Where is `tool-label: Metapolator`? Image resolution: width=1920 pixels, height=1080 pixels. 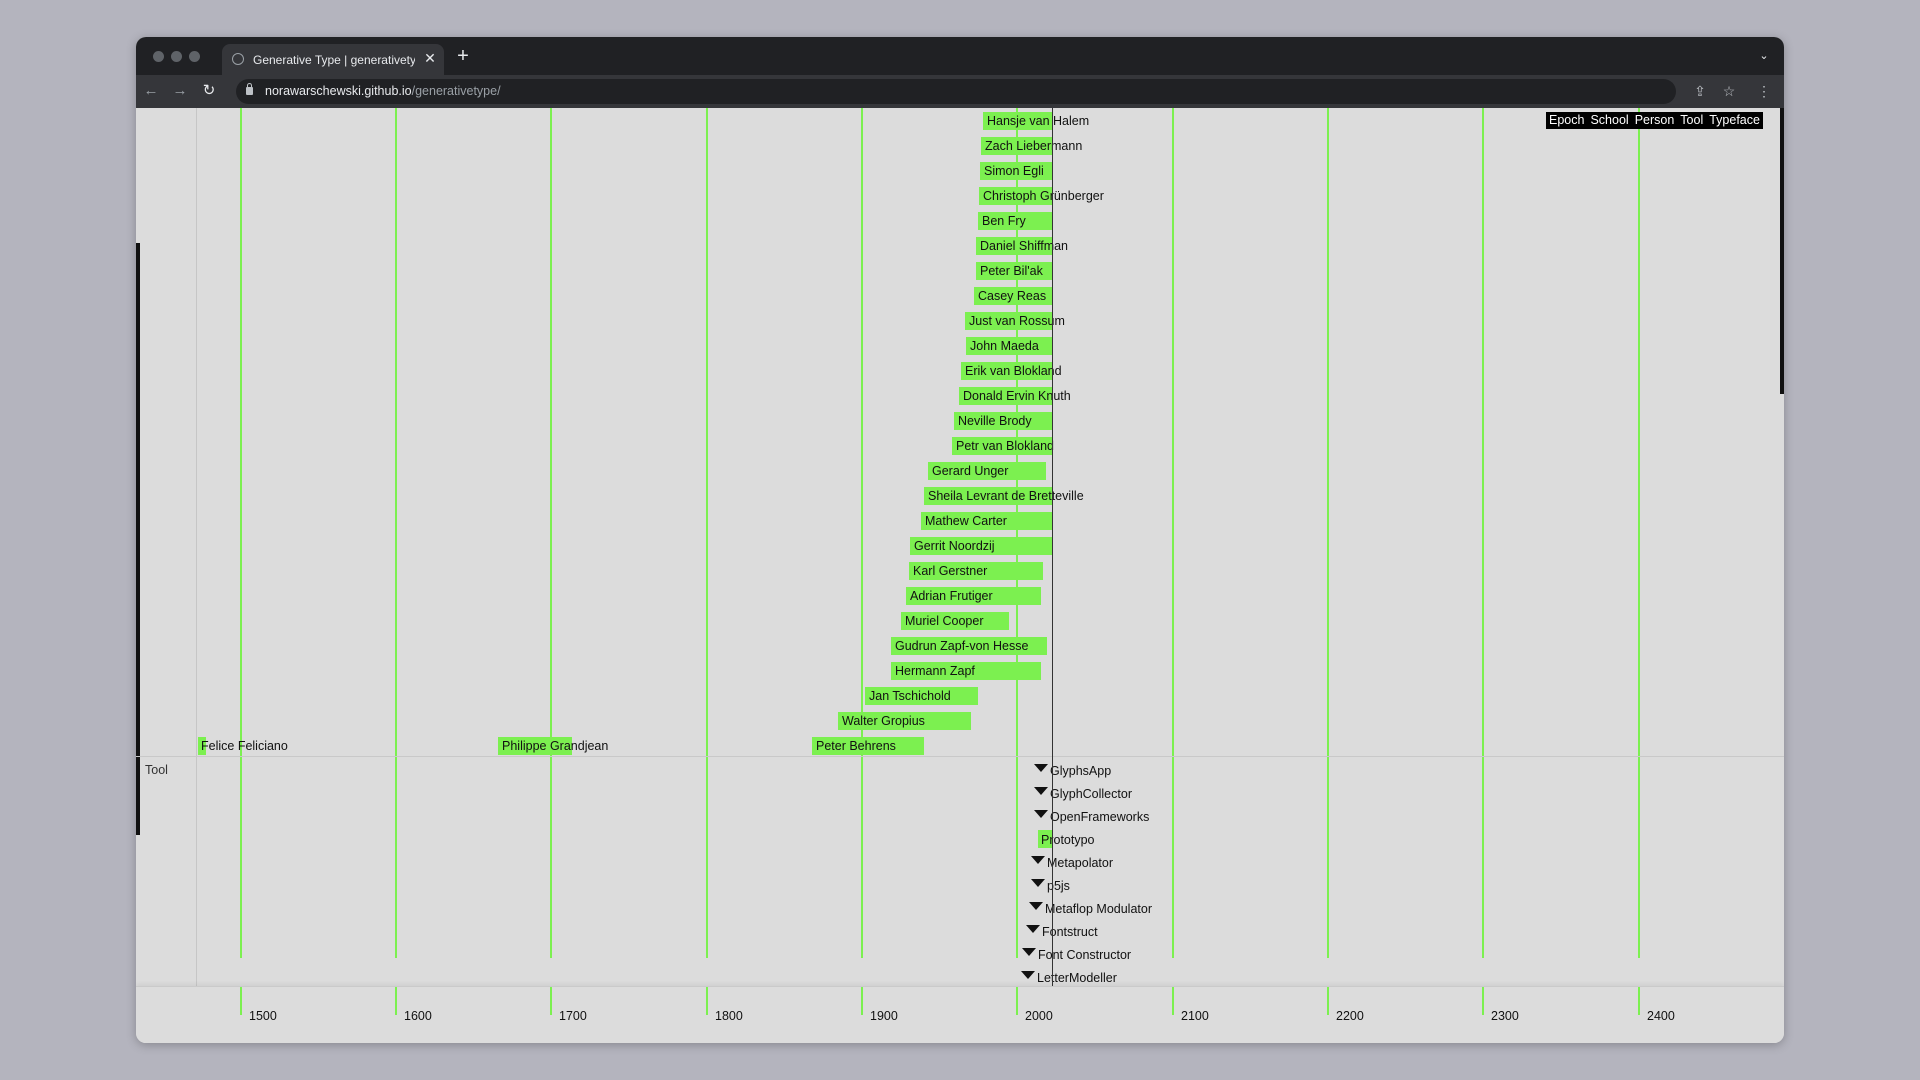
tool-label: Metapolator is located at coordinates (1080, 863).